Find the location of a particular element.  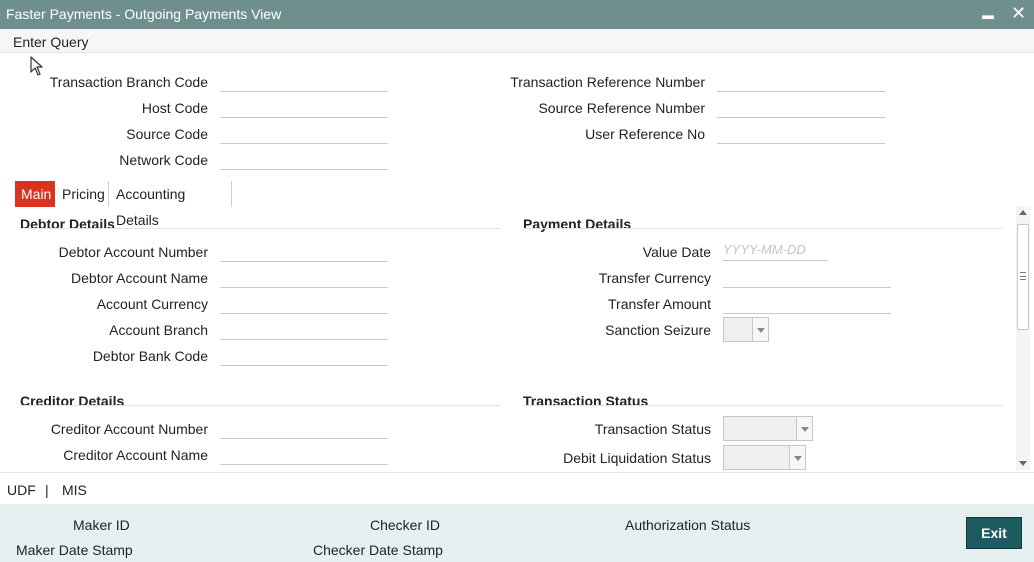

creditor-account-name-input is located at coordinates (304, 454).